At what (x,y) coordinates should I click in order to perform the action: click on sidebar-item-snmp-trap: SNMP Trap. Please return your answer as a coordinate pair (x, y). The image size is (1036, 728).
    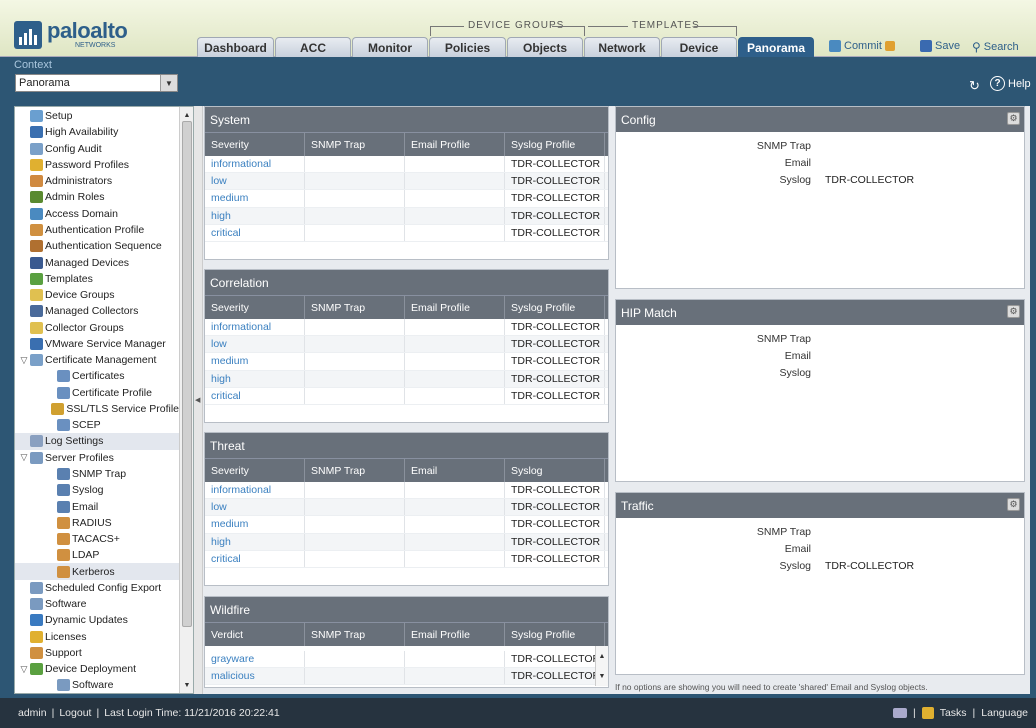
    Looking at the image, I should click on (97, 474).